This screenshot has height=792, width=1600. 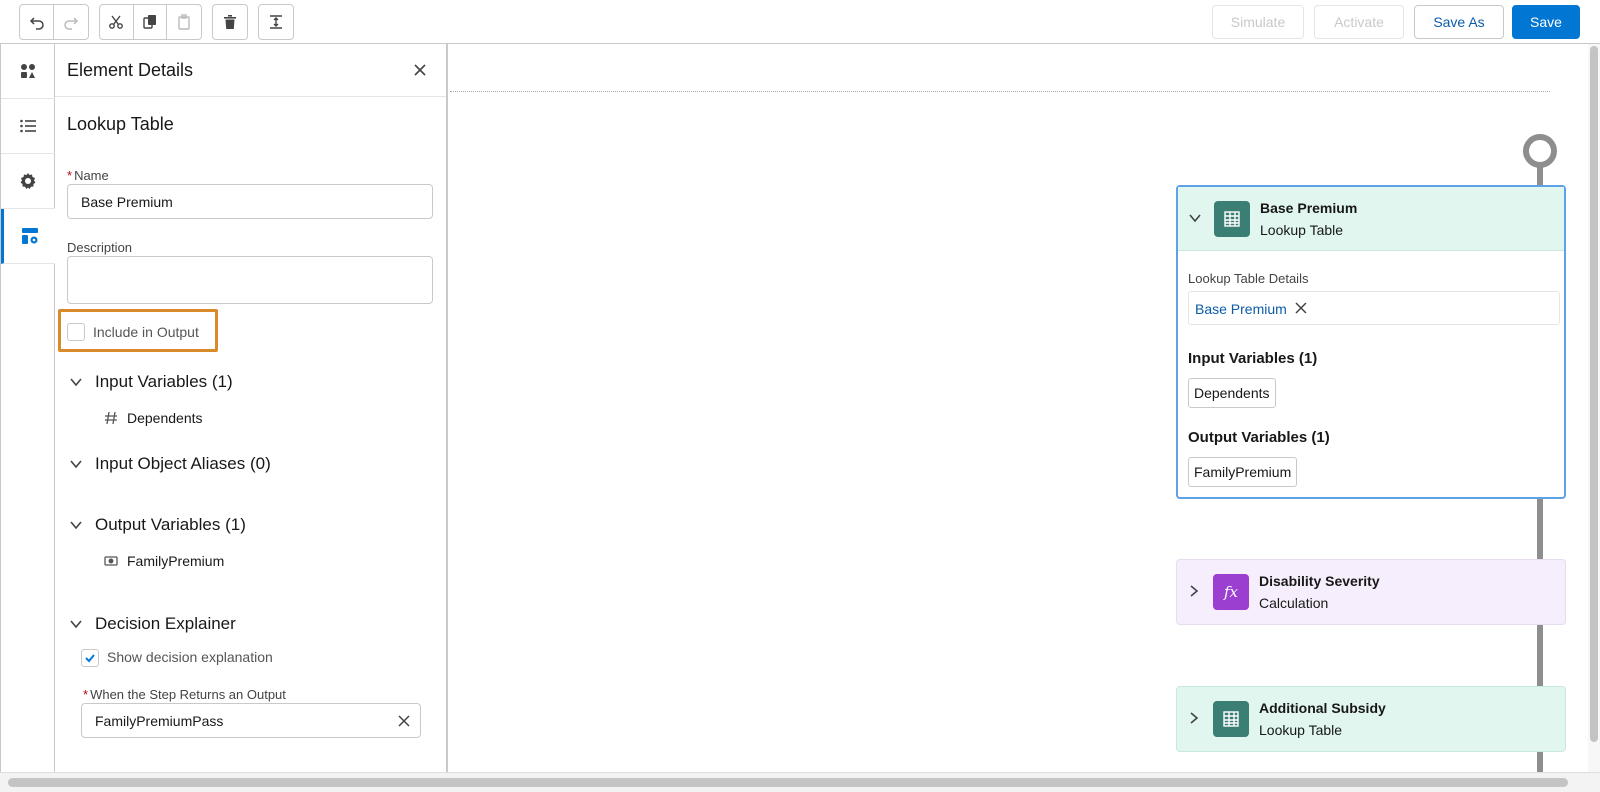 I want to click on paste-button, so click(x=184, y=22).